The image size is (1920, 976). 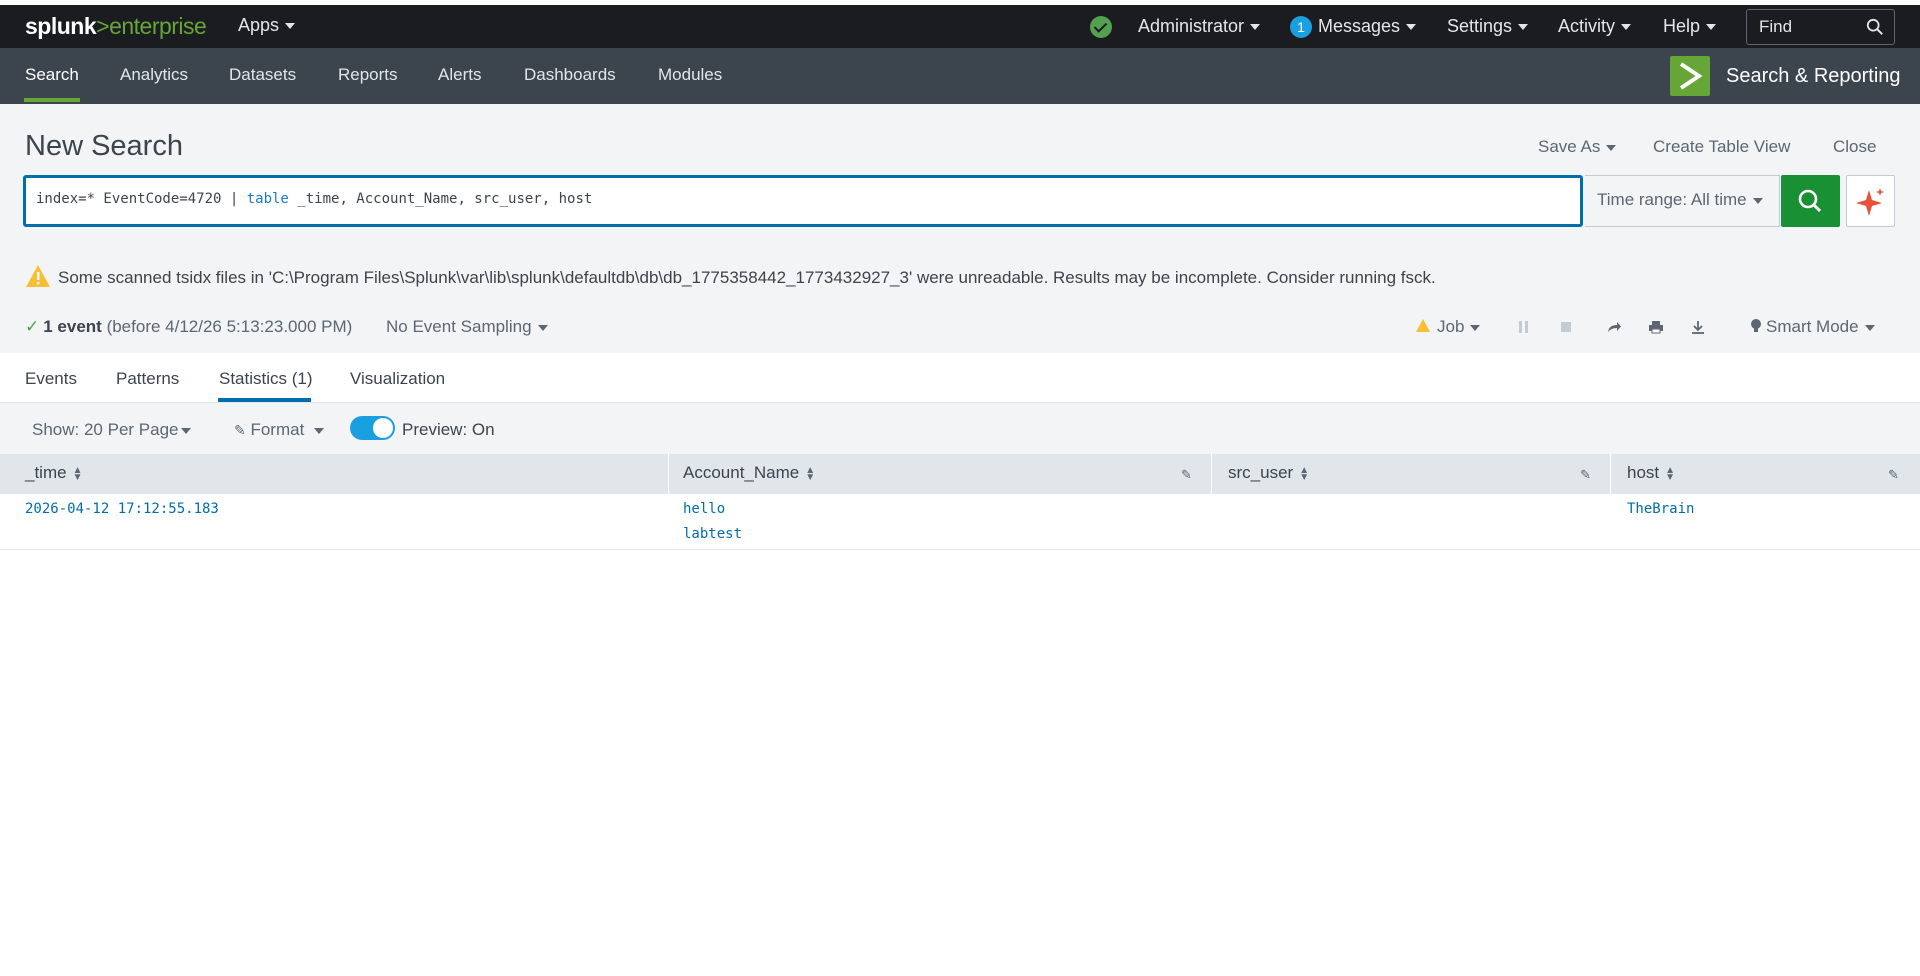 What do you see at coordinates (61, 26) in the screenshot?
I see `logo-prefix: splunk` at bounding box center [61, 26].